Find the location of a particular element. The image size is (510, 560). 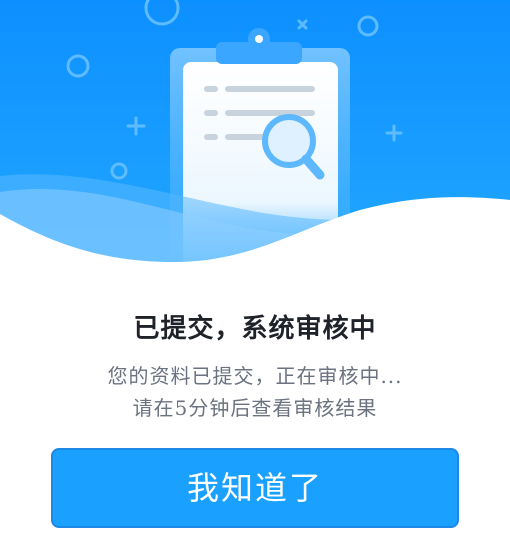

dialog-title: 已提交，系统审核中 is located at coordinates (255, 329).